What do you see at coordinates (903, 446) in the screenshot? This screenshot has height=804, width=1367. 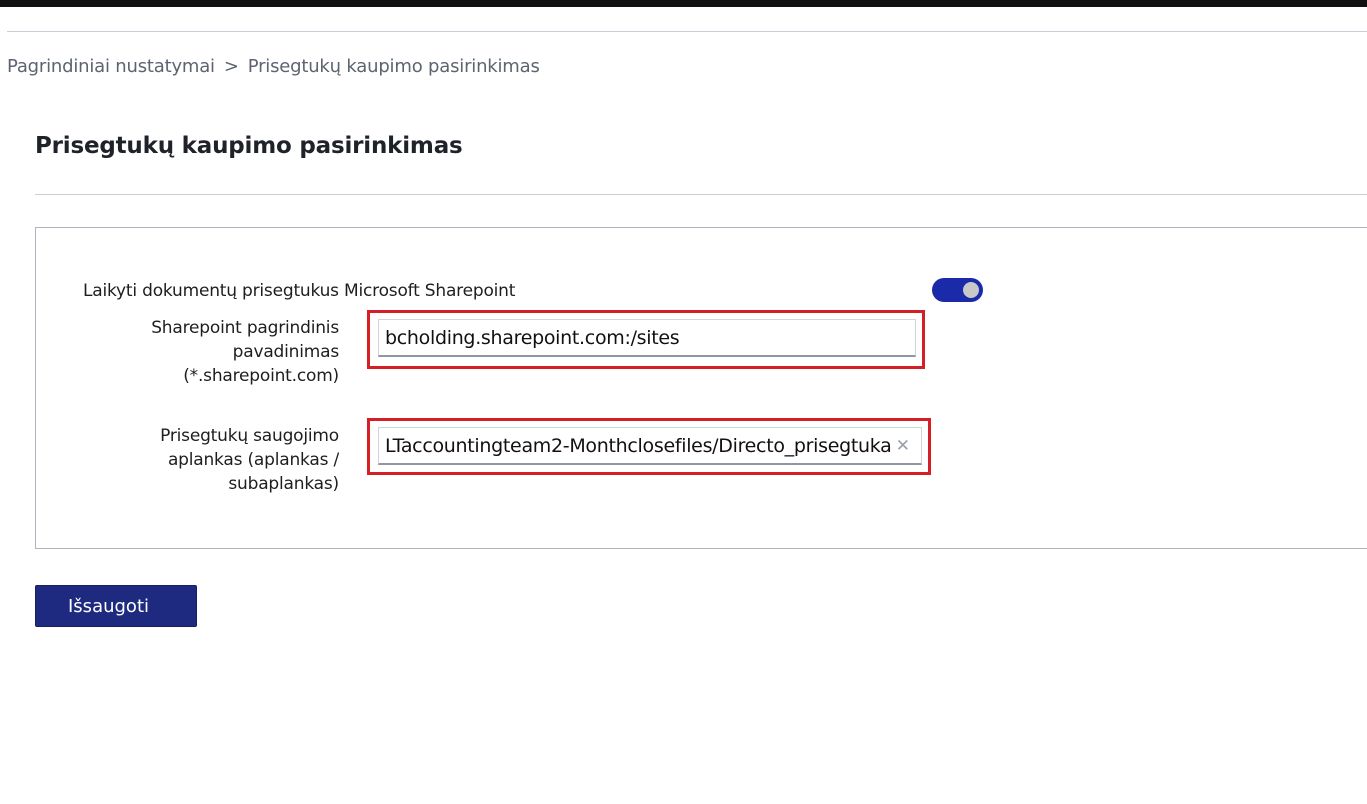 I see `clear-x-icon: ✕` at bounding box center [903, 446].